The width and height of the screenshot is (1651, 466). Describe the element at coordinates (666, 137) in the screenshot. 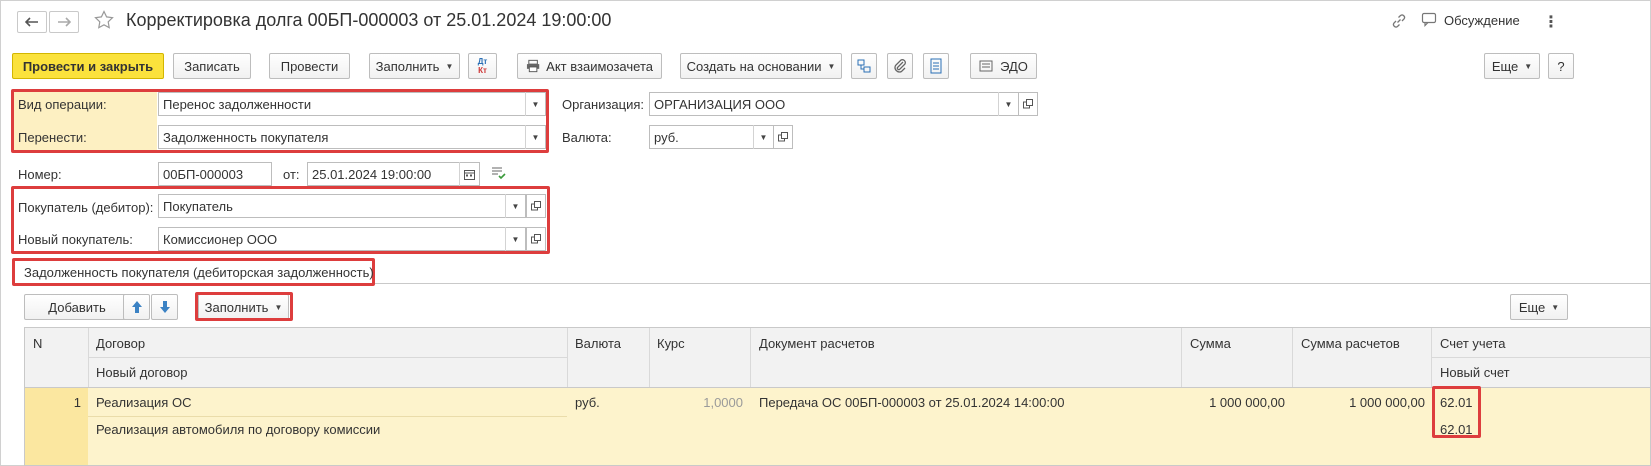

I see `currency-value: руб.` at that location.